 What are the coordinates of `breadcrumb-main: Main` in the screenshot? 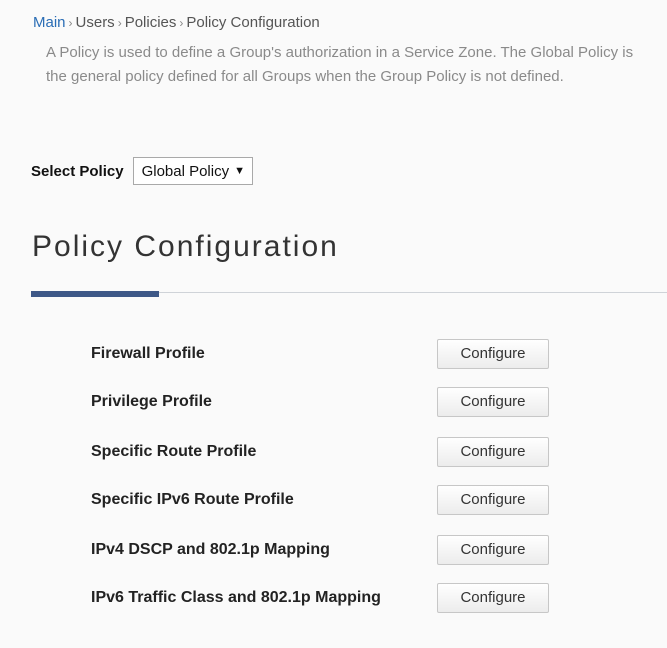 It's located at (49, 22).